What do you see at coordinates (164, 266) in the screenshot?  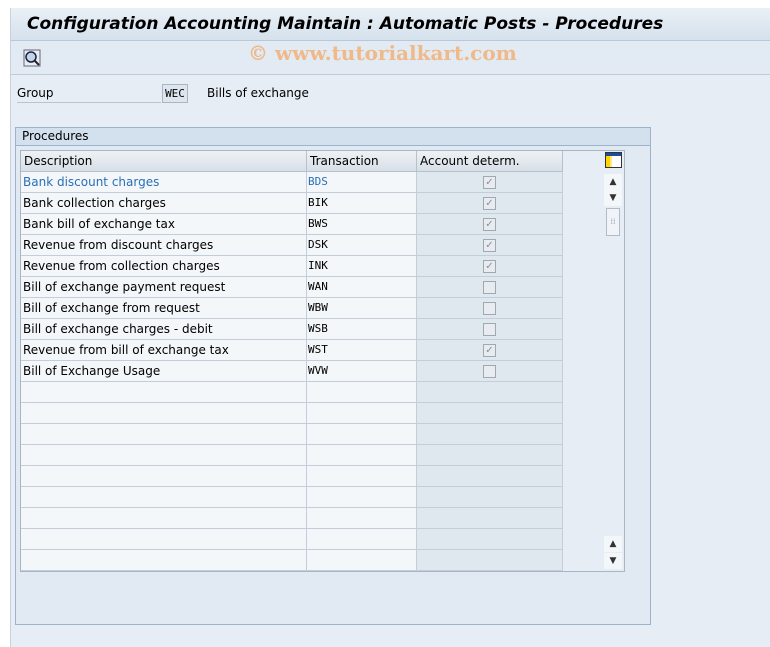 I see `description-cell: Revenue from collection charges` at bounding box center [164, 266].